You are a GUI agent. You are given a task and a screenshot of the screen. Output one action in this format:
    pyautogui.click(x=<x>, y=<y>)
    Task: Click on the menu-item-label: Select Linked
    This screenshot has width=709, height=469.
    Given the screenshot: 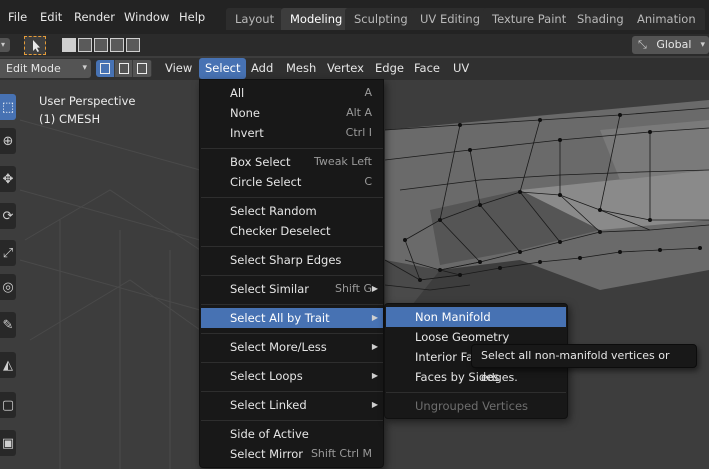 What is the action you would take?
    pyautogui.click(x=268, y=405)
    